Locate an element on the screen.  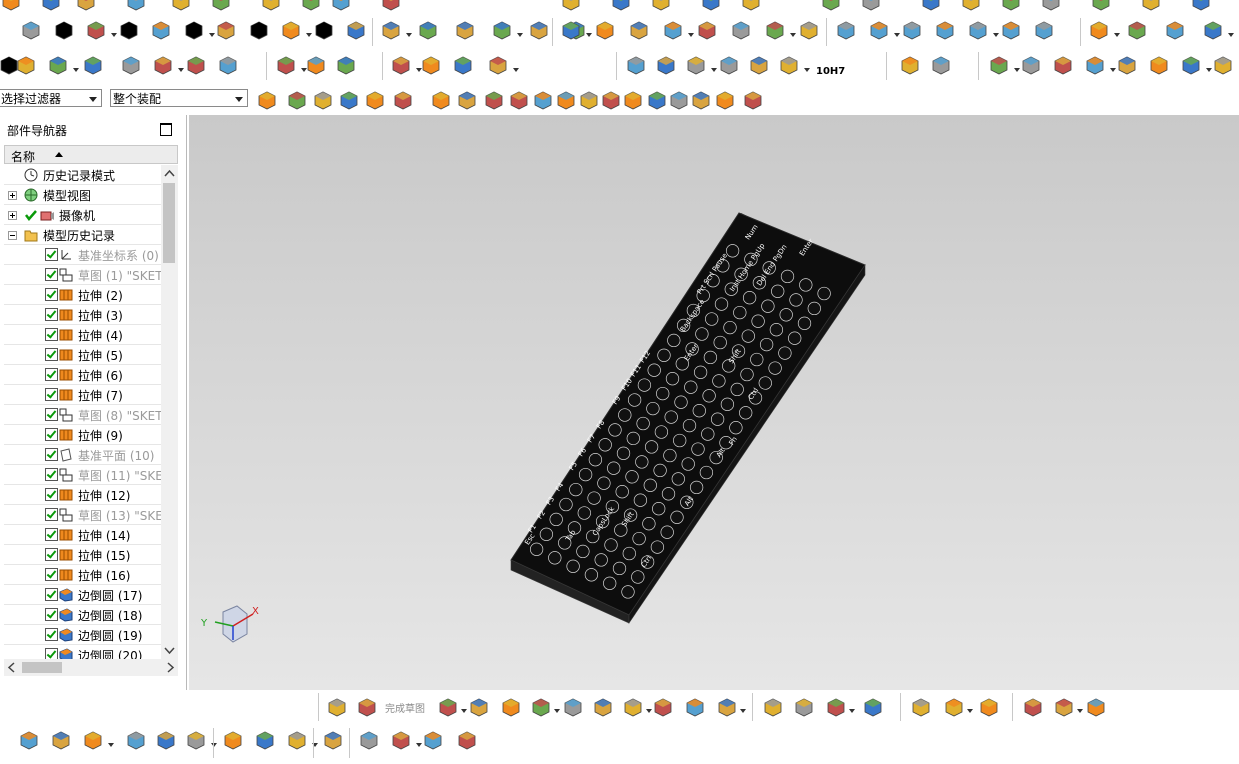
tree-row: 拉伸 (12) is located at coordinates (82, 495).